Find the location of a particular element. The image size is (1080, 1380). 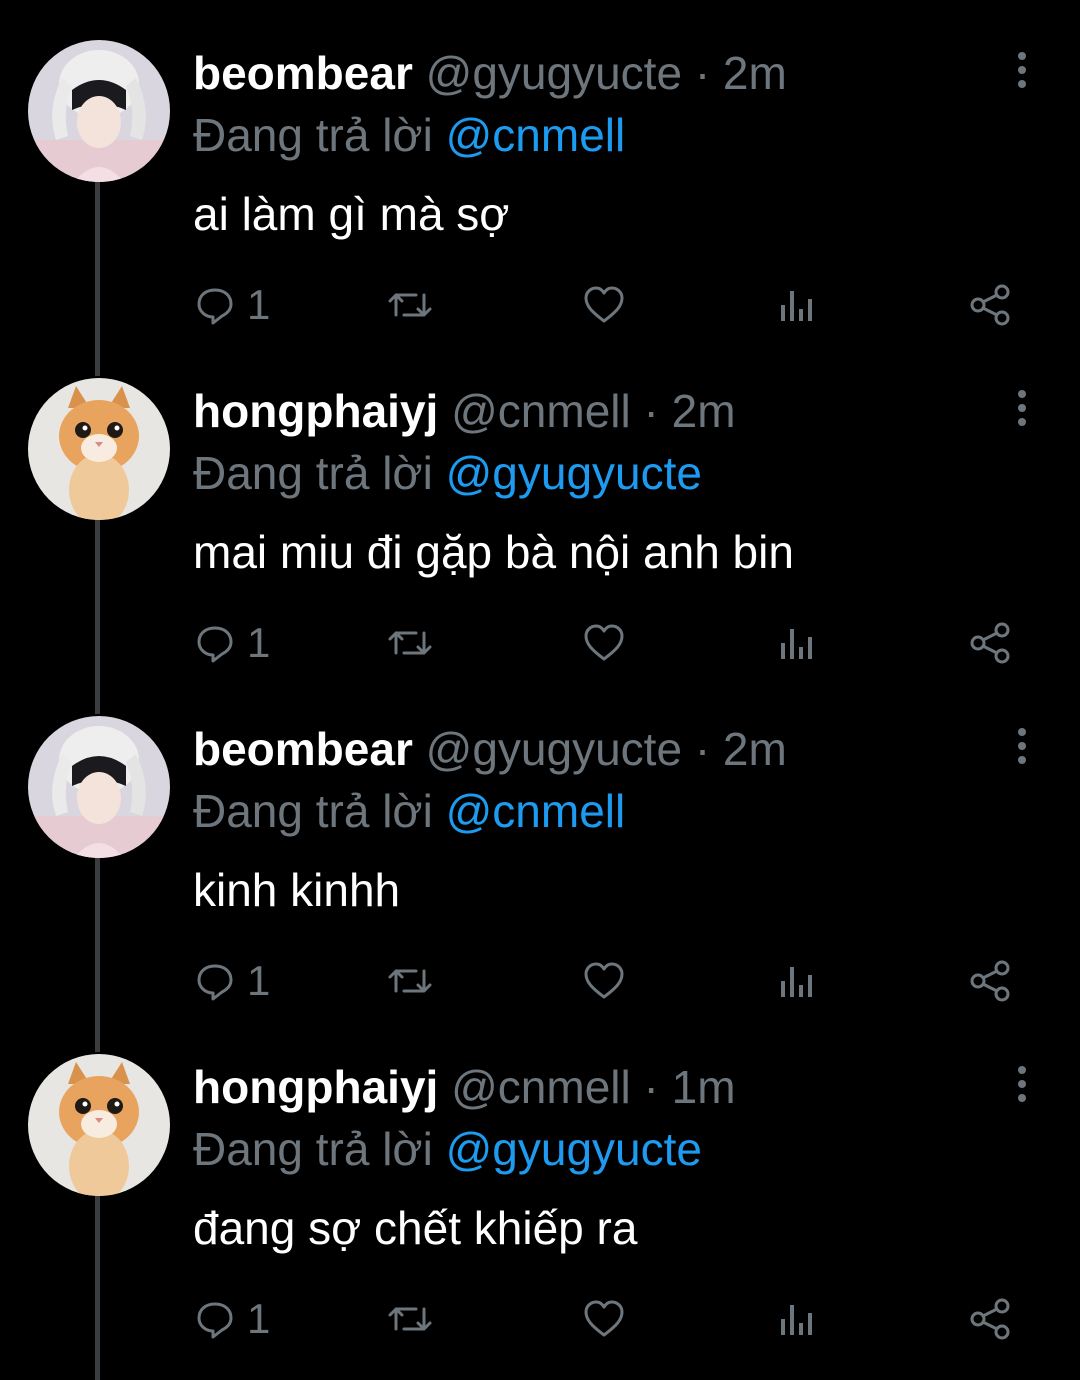

tweet-header: hongphaiyj @cnmell · 2m is located at coordinates (464, 411).